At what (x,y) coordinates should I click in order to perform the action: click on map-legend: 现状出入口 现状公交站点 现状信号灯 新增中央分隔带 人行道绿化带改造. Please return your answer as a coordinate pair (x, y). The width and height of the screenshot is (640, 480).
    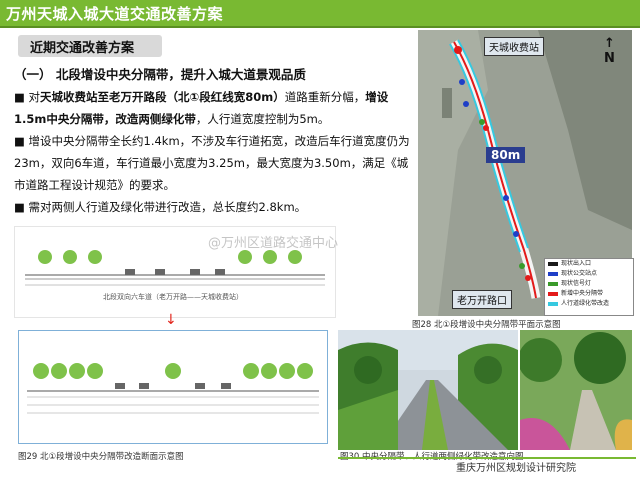
    Looking at the image, I should click on (589, 287).